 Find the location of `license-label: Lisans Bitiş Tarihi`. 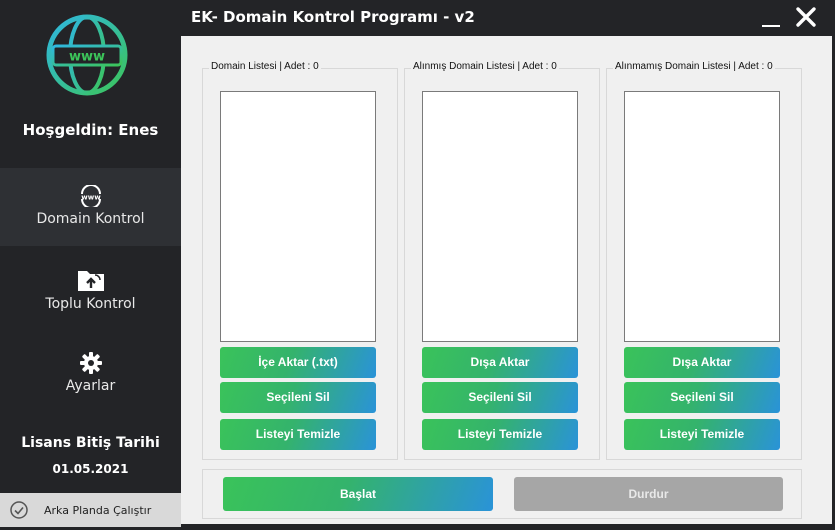

license-label: Lisans Bitiş Tarihi is located at coordinates (90, 443).